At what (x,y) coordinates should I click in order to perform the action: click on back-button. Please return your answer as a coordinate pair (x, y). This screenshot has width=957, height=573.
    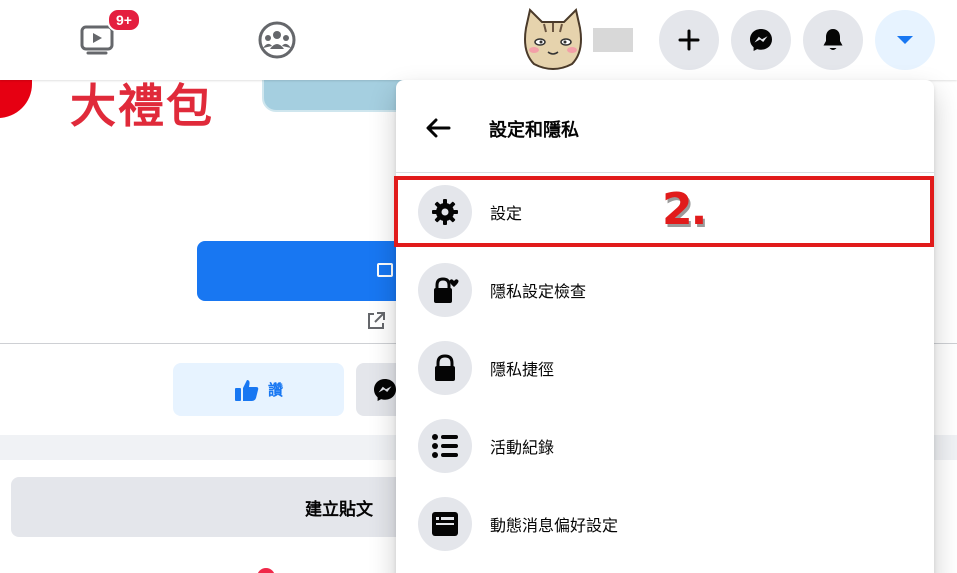
    Looking at the image, I should click on (438, 128).